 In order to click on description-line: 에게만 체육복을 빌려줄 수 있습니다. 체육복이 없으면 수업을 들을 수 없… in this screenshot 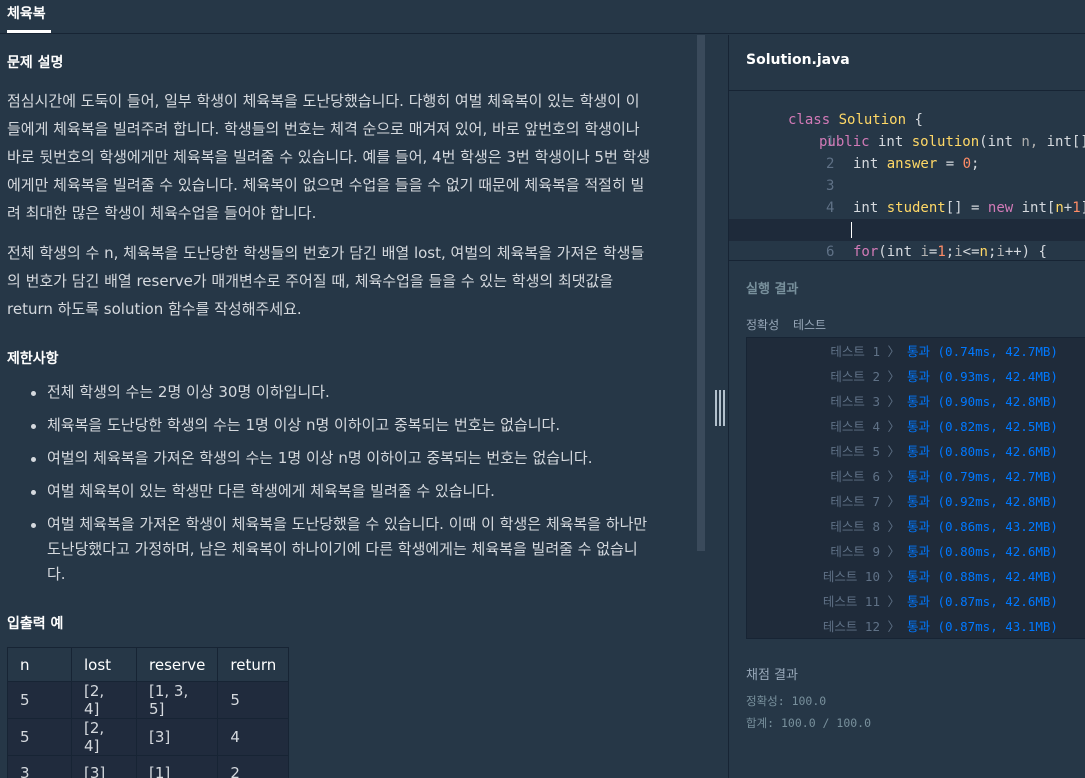, I will do `click(326, 185)`.